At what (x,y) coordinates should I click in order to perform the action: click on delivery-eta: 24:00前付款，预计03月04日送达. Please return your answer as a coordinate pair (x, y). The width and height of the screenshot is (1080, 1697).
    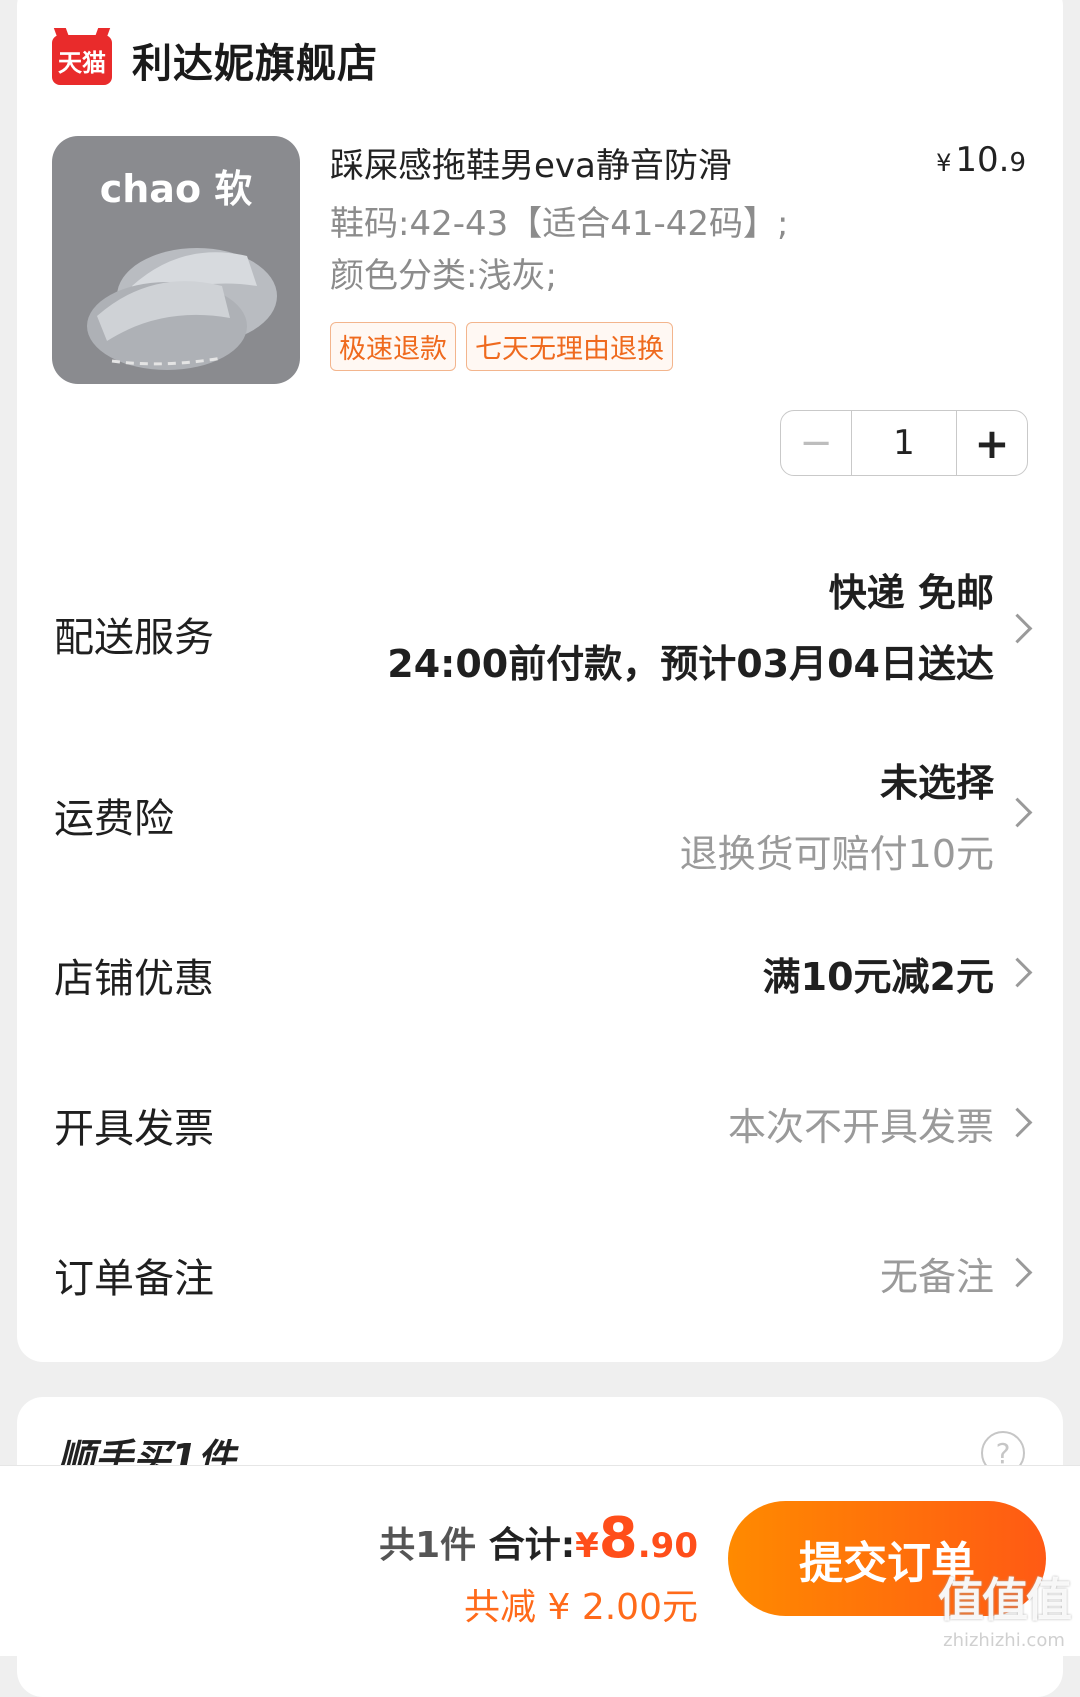
    Looking at the image, I should click on (690, 664).